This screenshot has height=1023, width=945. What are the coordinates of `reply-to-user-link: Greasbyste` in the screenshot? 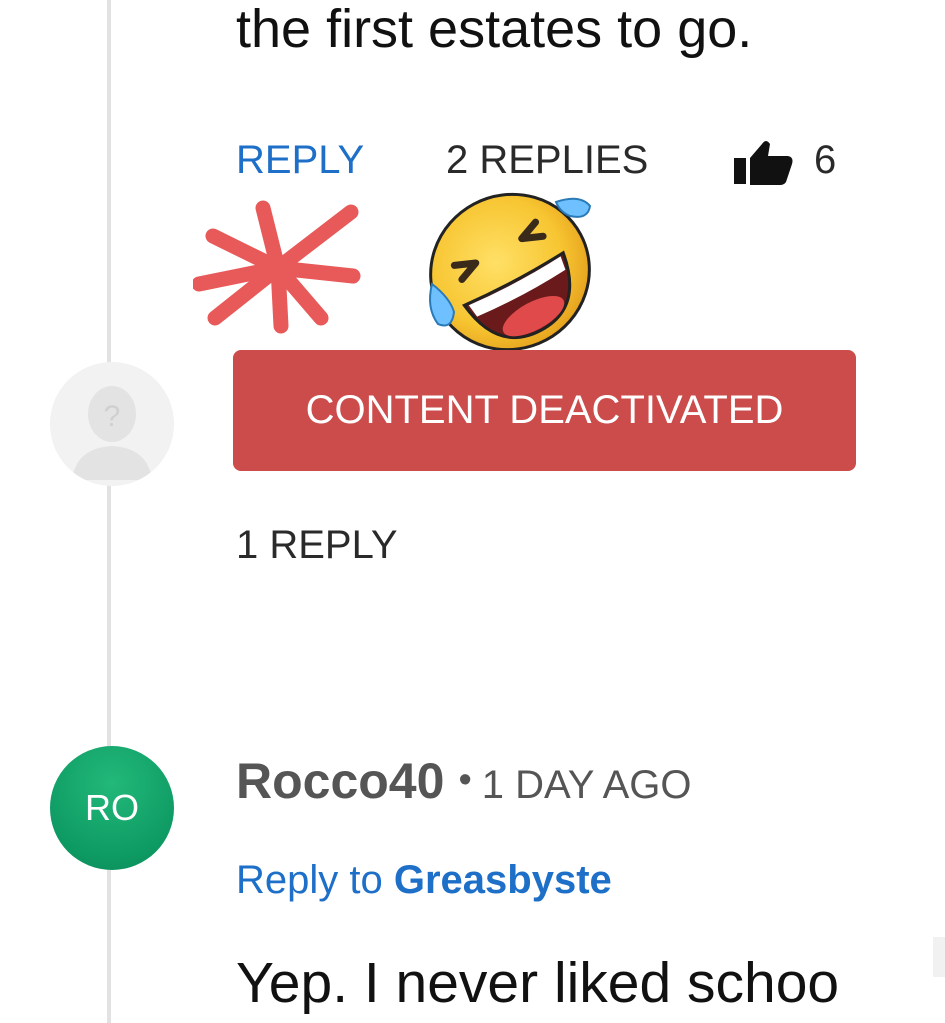 It's located at (503, 880).